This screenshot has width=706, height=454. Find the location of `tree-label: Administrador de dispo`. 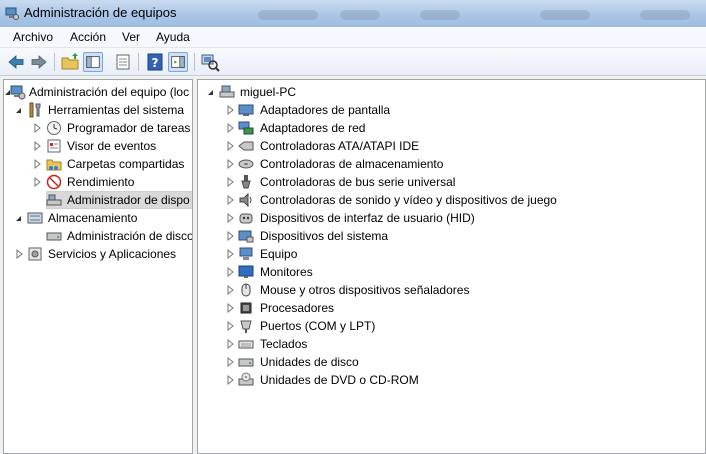

tree-label: Administrador de dispo is located at coordinates (128, 200).